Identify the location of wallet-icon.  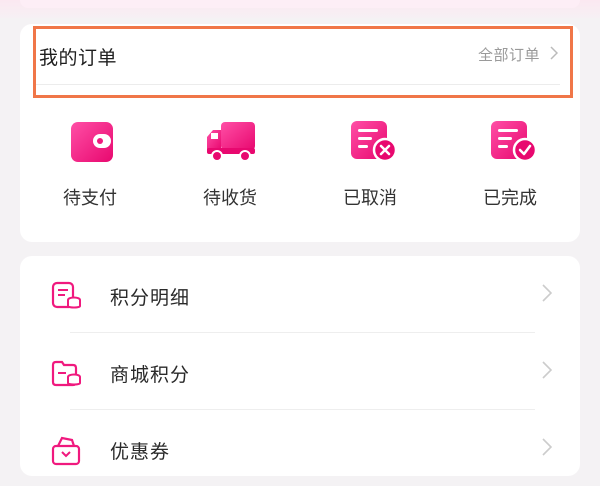
(92, 142).